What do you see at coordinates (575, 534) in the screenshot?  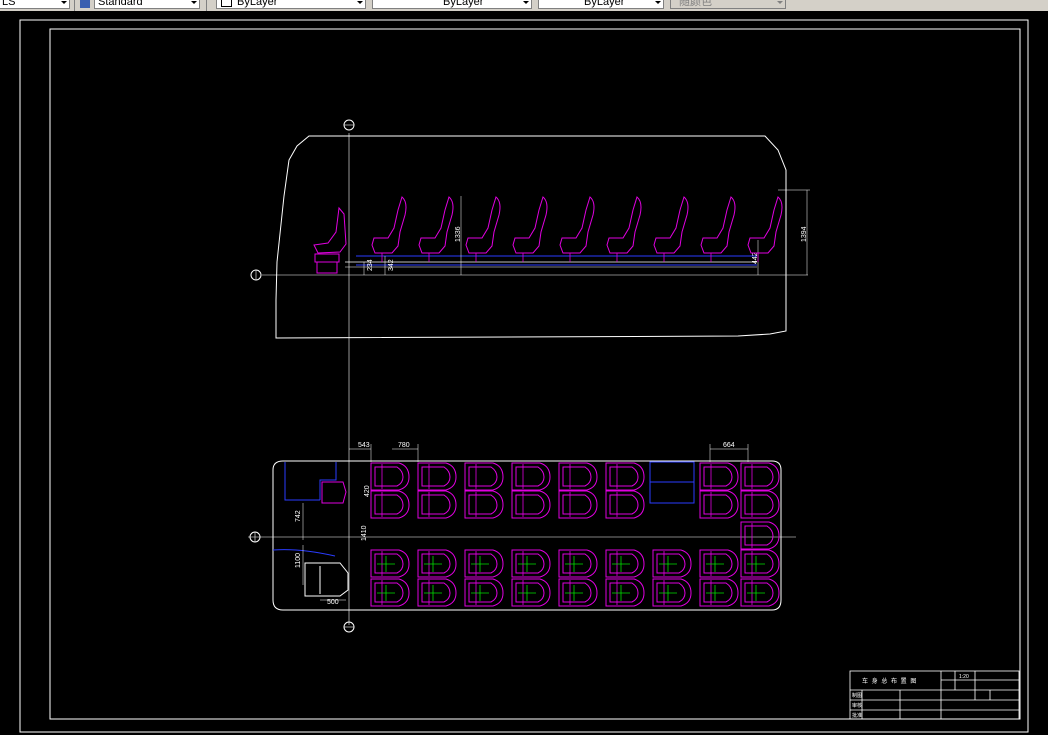 I see `plan-seat-grid` at bounding box center [575, 534].